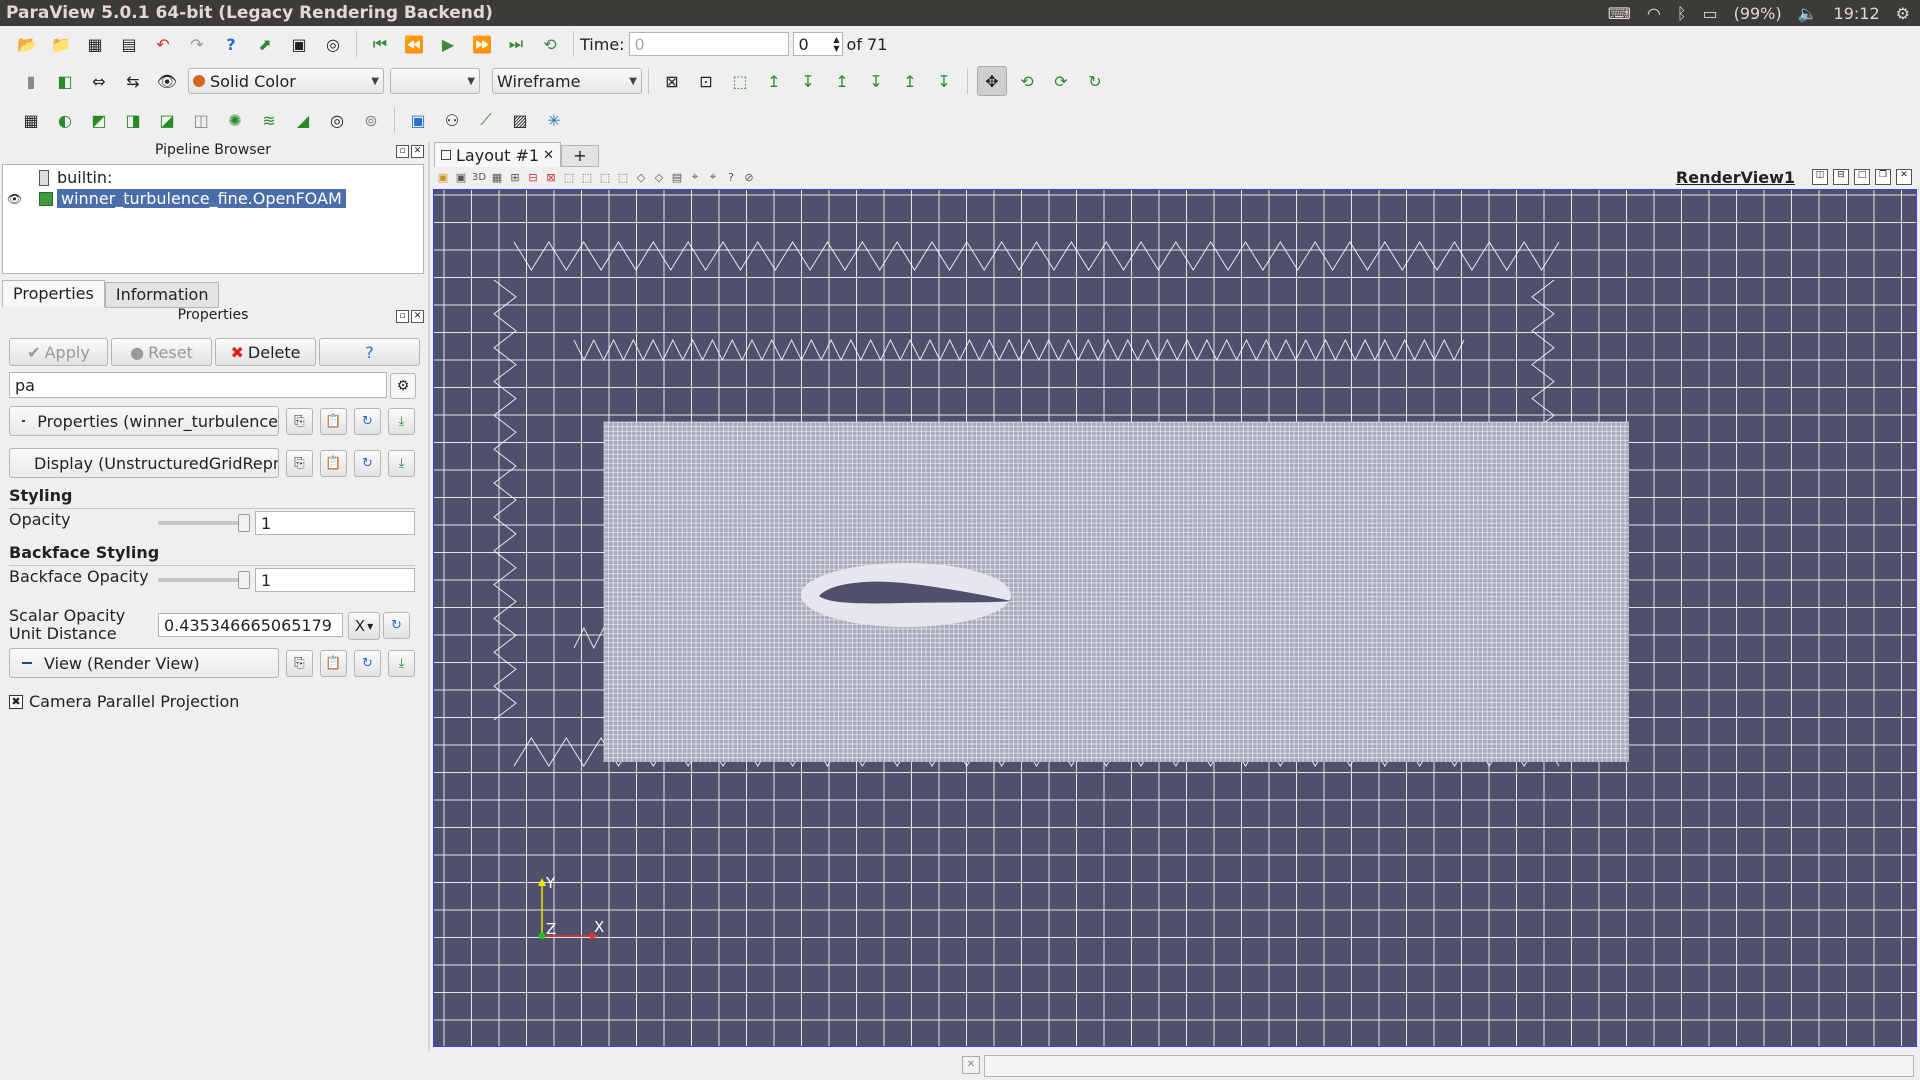 The width and height of the screenshot is (1920, 1080). Describe the element at coordinates (65, 81) in the screenshot. I see `edit-color-map-icon: ◧` at that location.